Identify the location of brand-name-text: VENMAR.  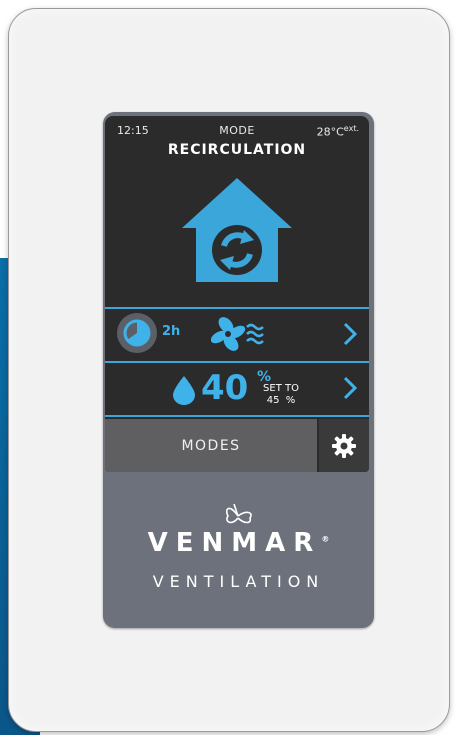
(234, 543).